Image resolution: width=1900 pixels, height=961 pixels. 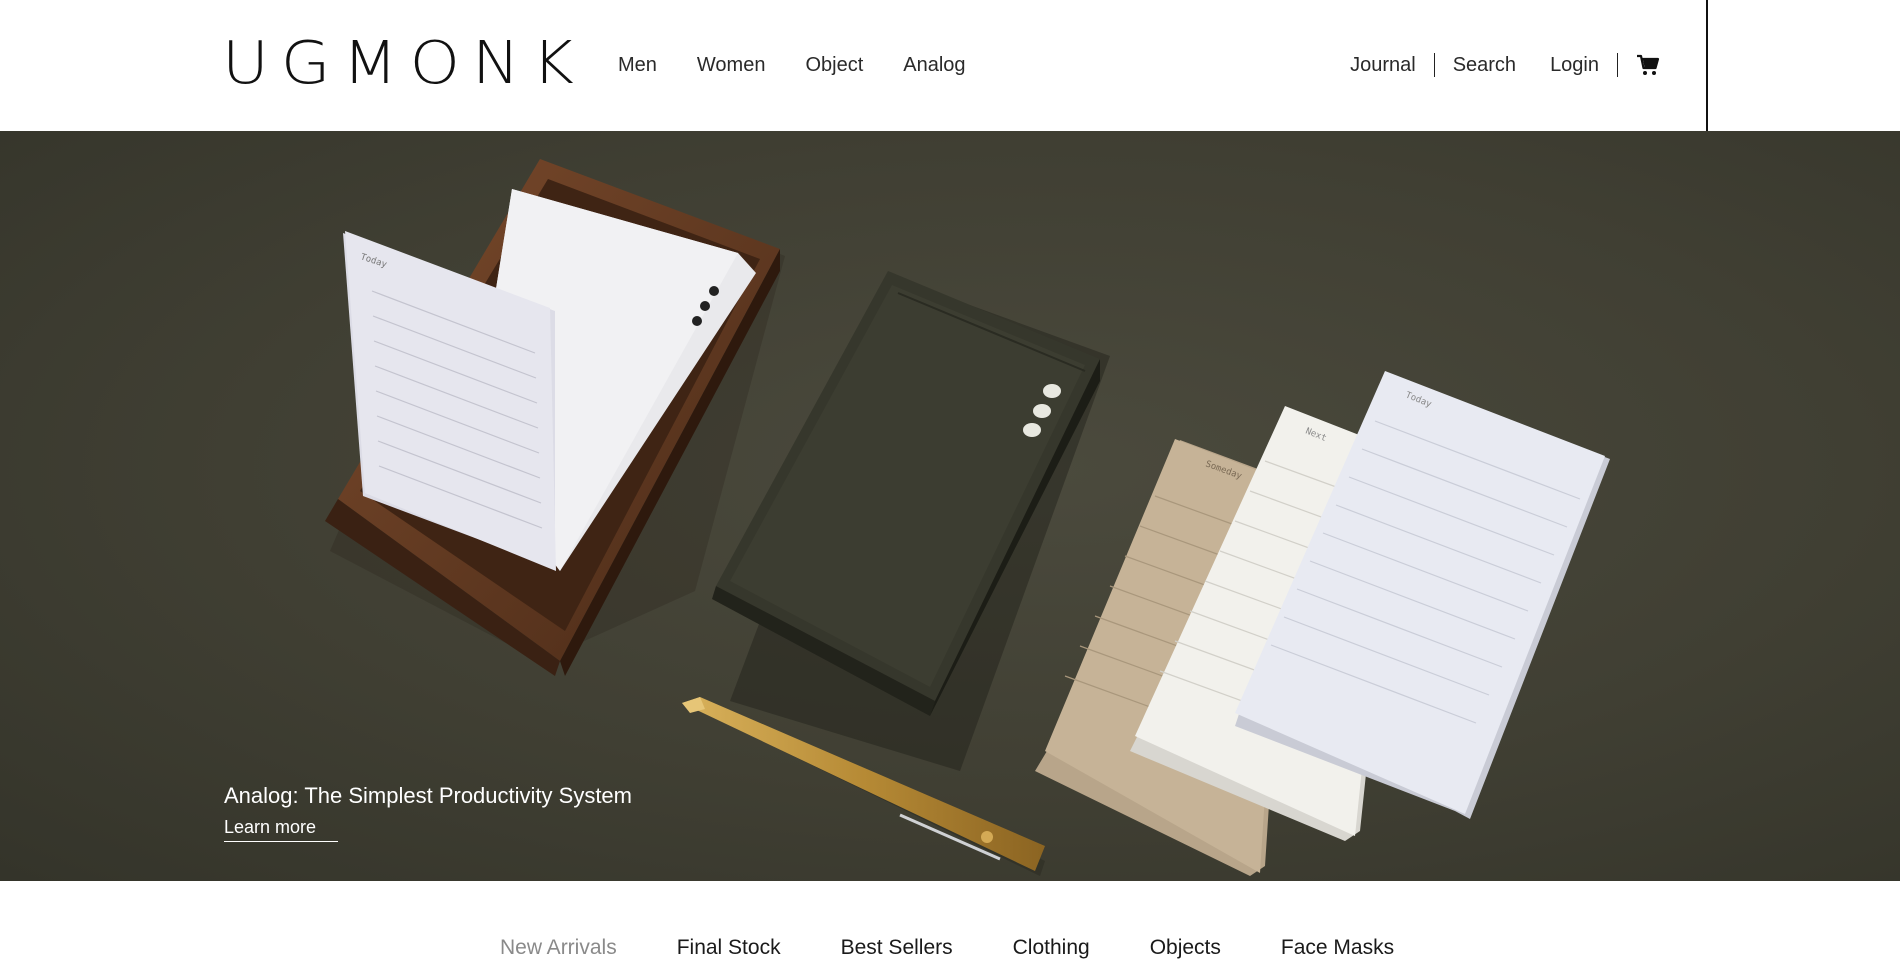 I want to click on cart-icon, so click(x=1648, y=65).